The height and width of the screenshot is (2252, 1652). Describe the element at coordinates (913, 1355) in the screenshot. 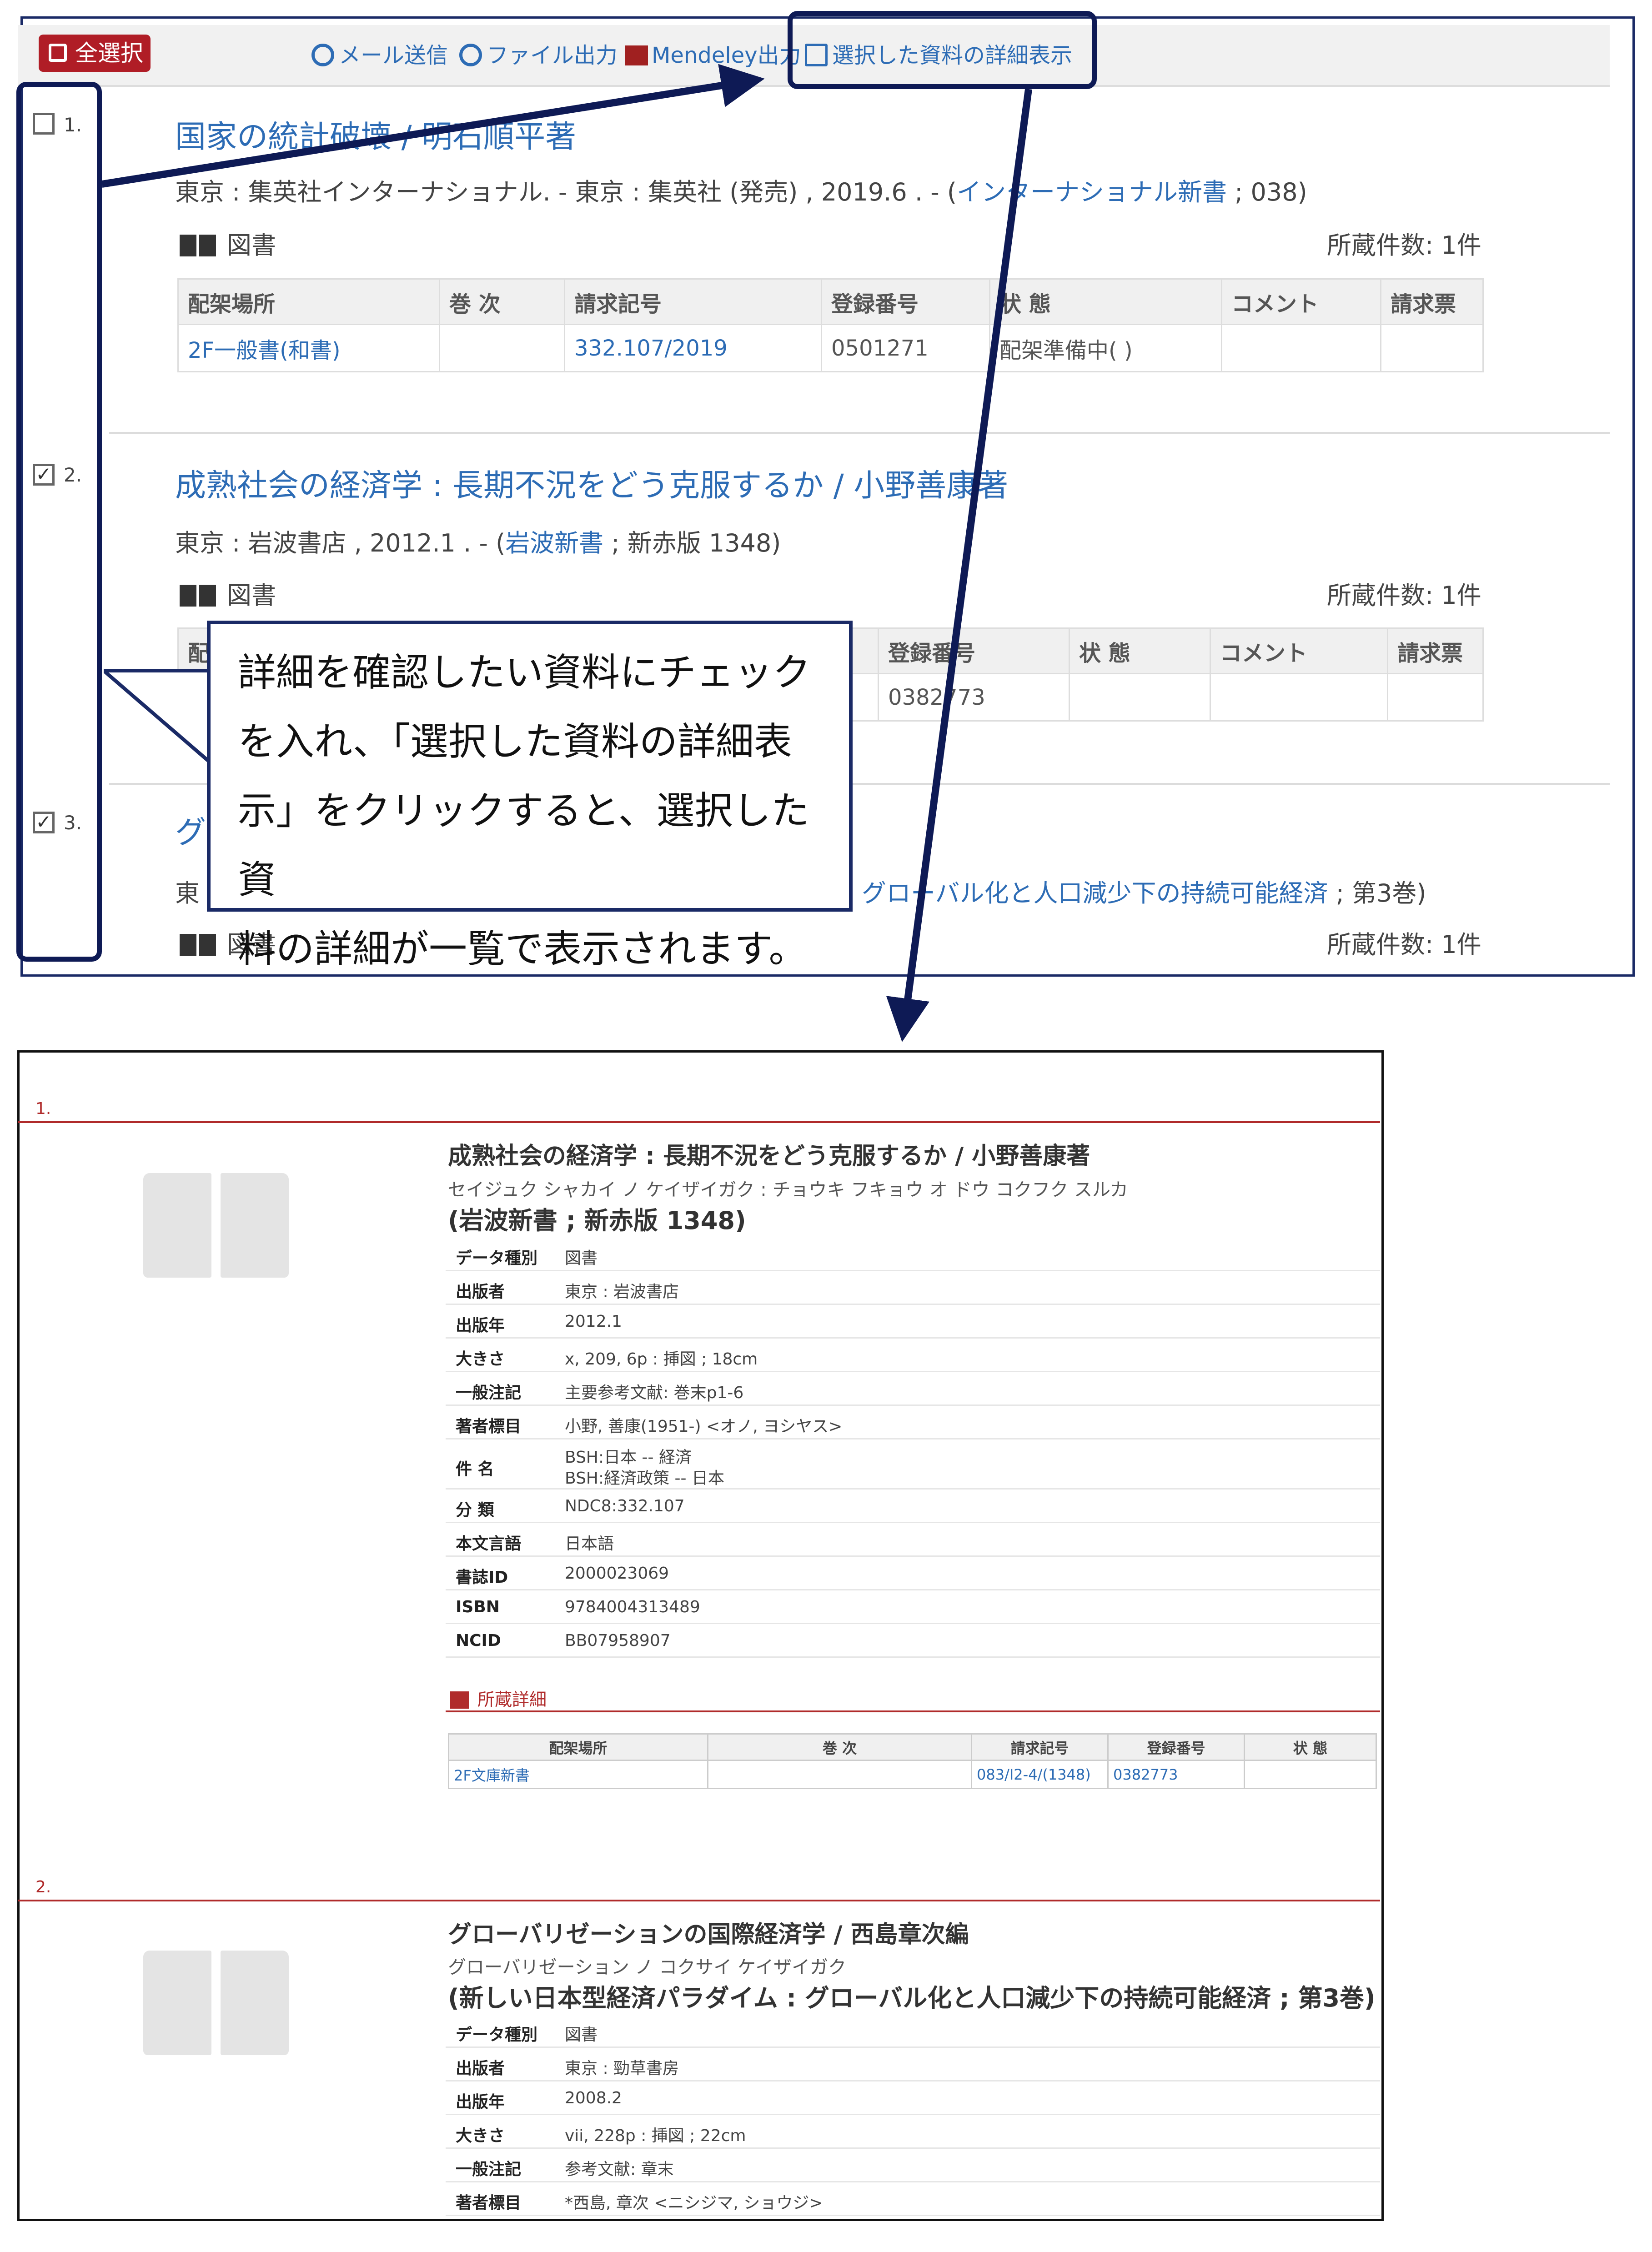

I see `detail-row: 大きさ x, 209, 6p : 挿図 ; 18cm` at that location.